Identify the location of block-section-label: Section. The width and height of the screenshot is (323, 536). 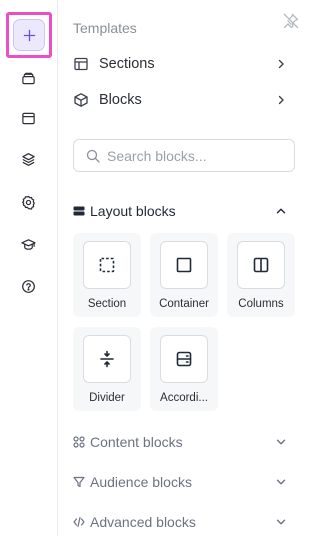
(107, 304).